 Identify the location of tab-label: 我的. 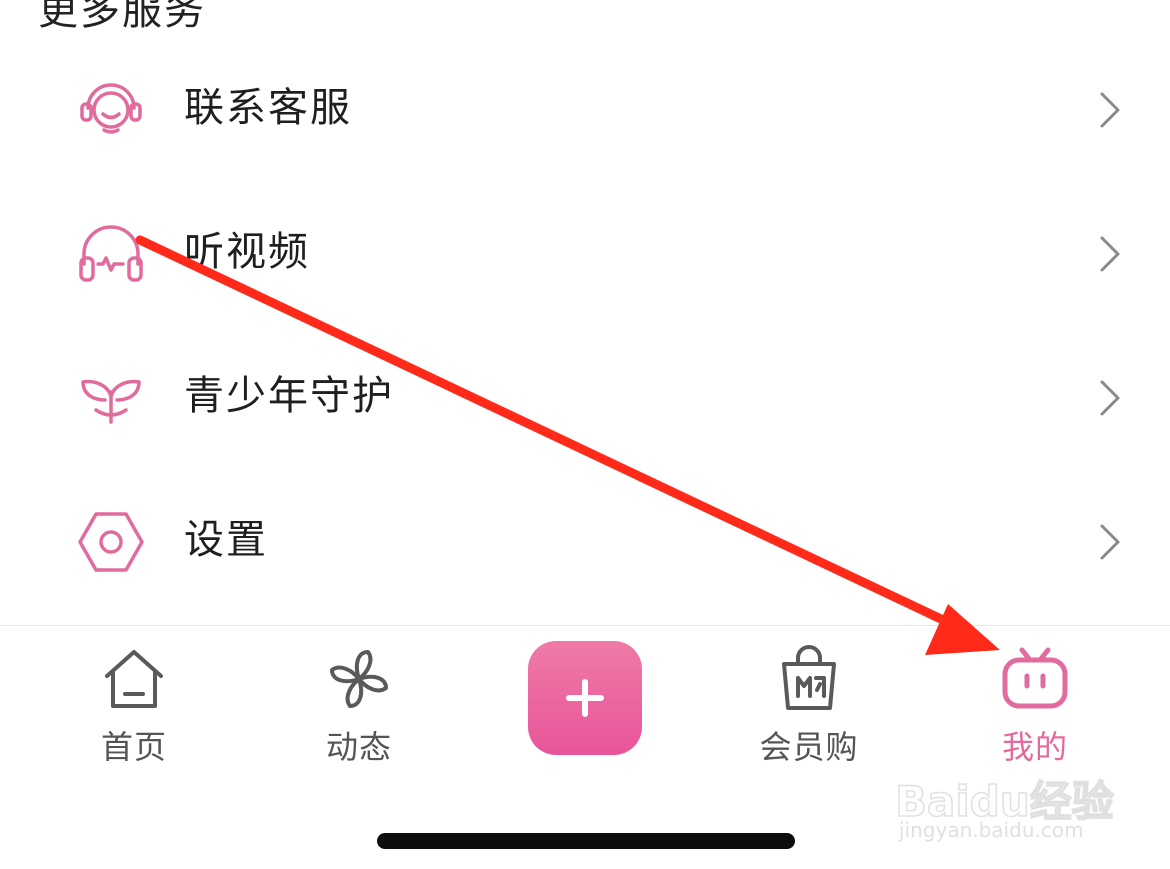
(1034, 747).